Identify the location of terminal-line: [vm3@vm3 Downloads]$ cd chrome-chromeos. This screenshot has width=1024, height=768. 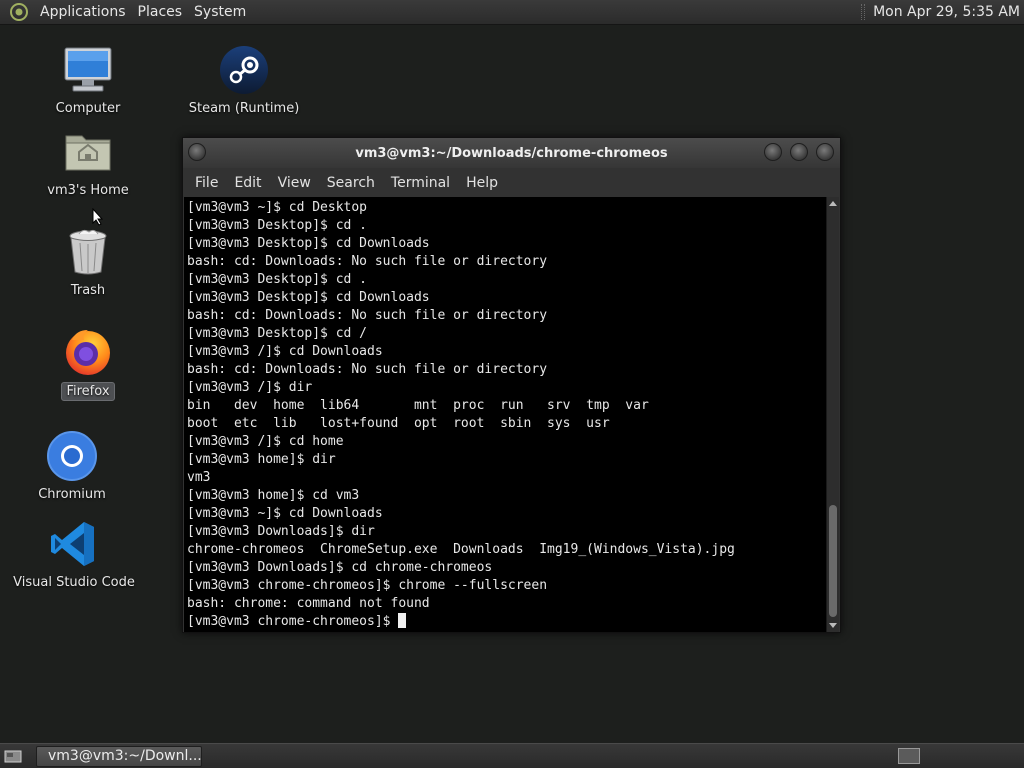
(340, 567).